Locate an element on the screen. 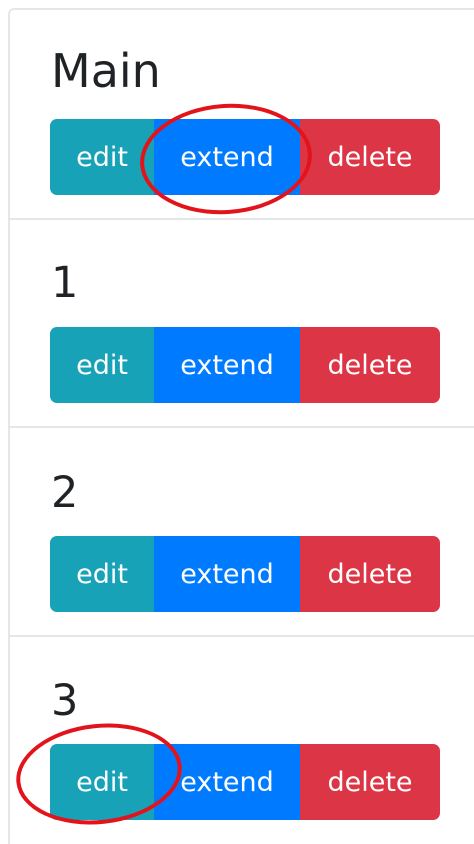 The image size is (474, 844). button-group-3: edit extend delete is located at coordinates (245, 782).